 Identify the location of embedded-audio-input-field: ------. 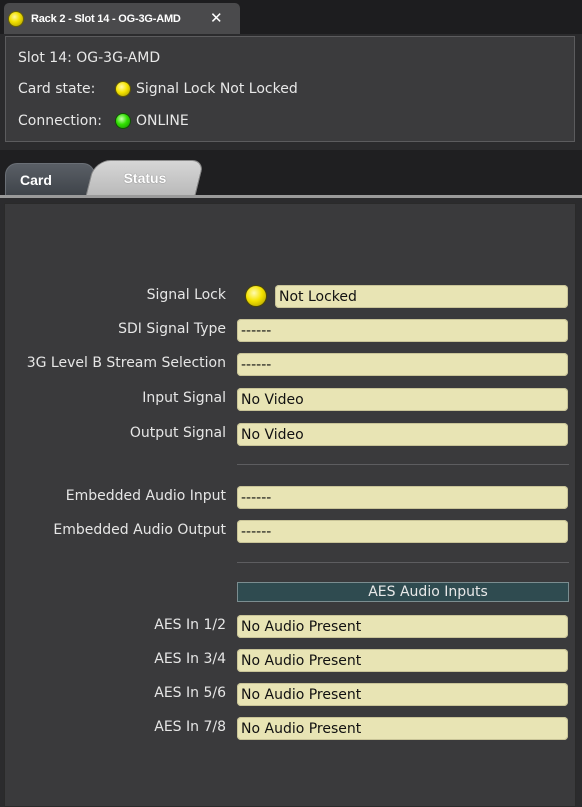
(402, 497).